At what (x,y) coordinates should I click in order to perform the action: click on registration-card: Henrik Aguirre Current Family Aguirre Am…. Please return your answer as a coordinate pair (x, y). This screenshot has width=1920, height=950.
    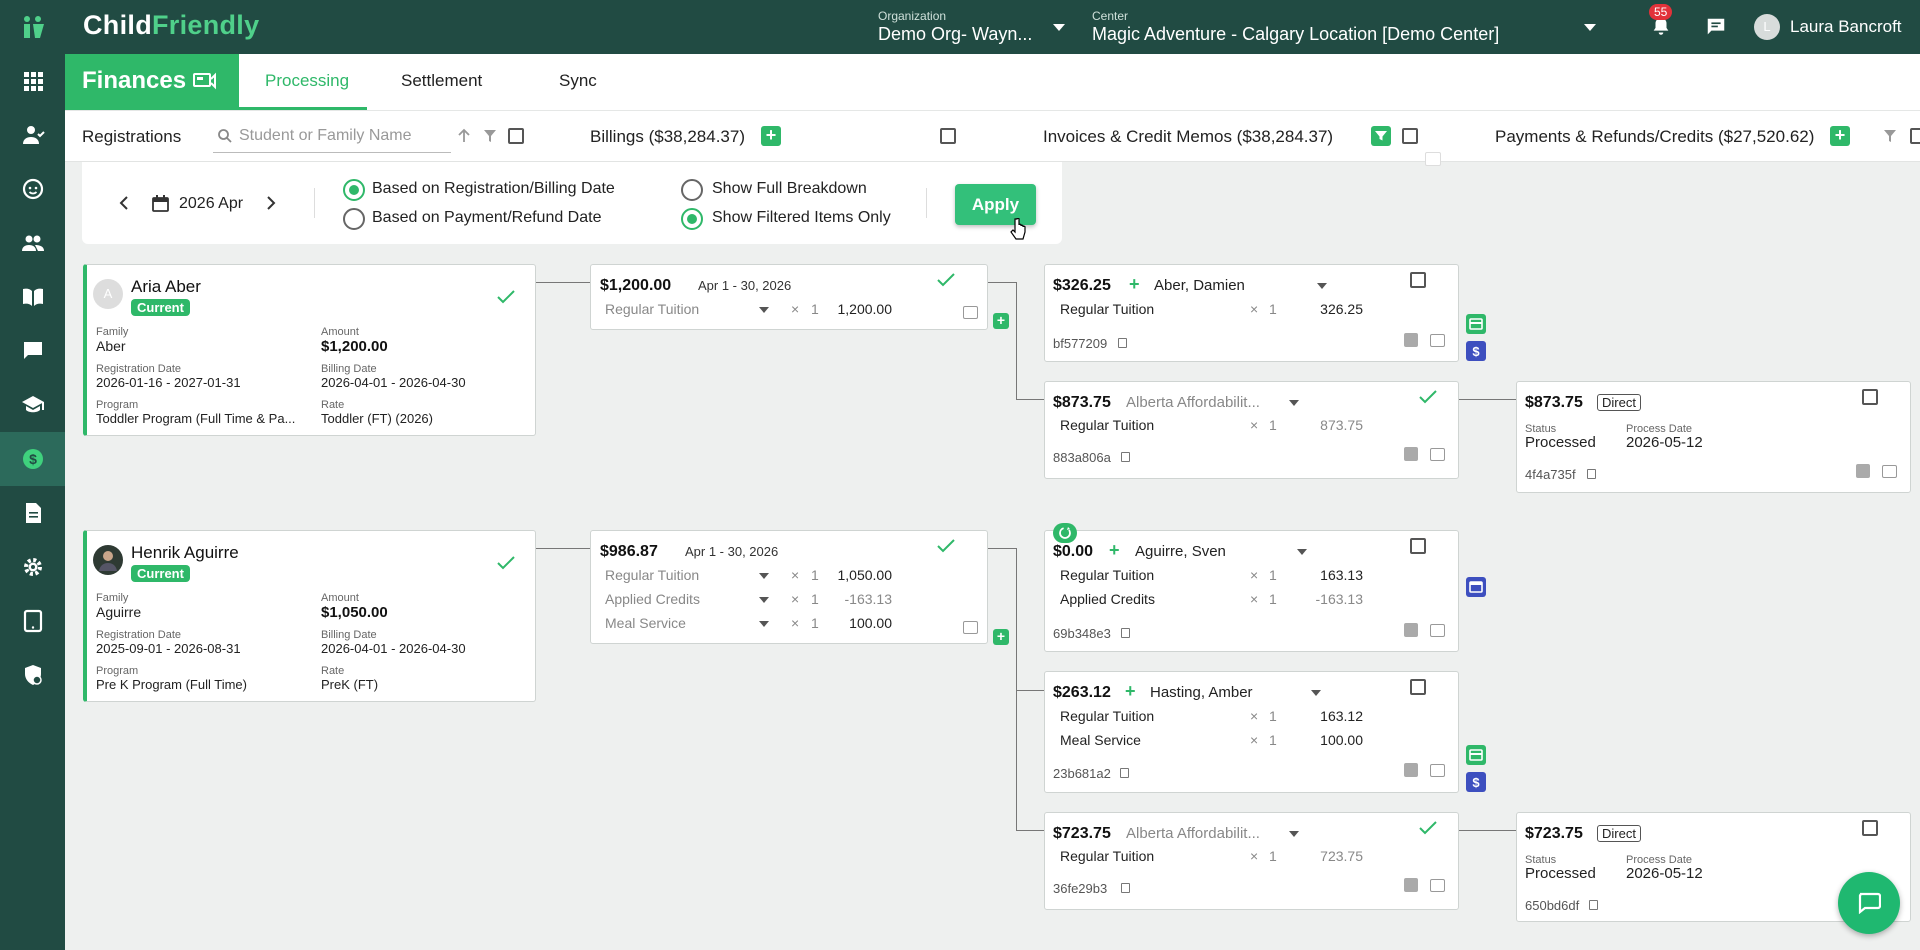
    Looking at the image, I should click on (309, 616).